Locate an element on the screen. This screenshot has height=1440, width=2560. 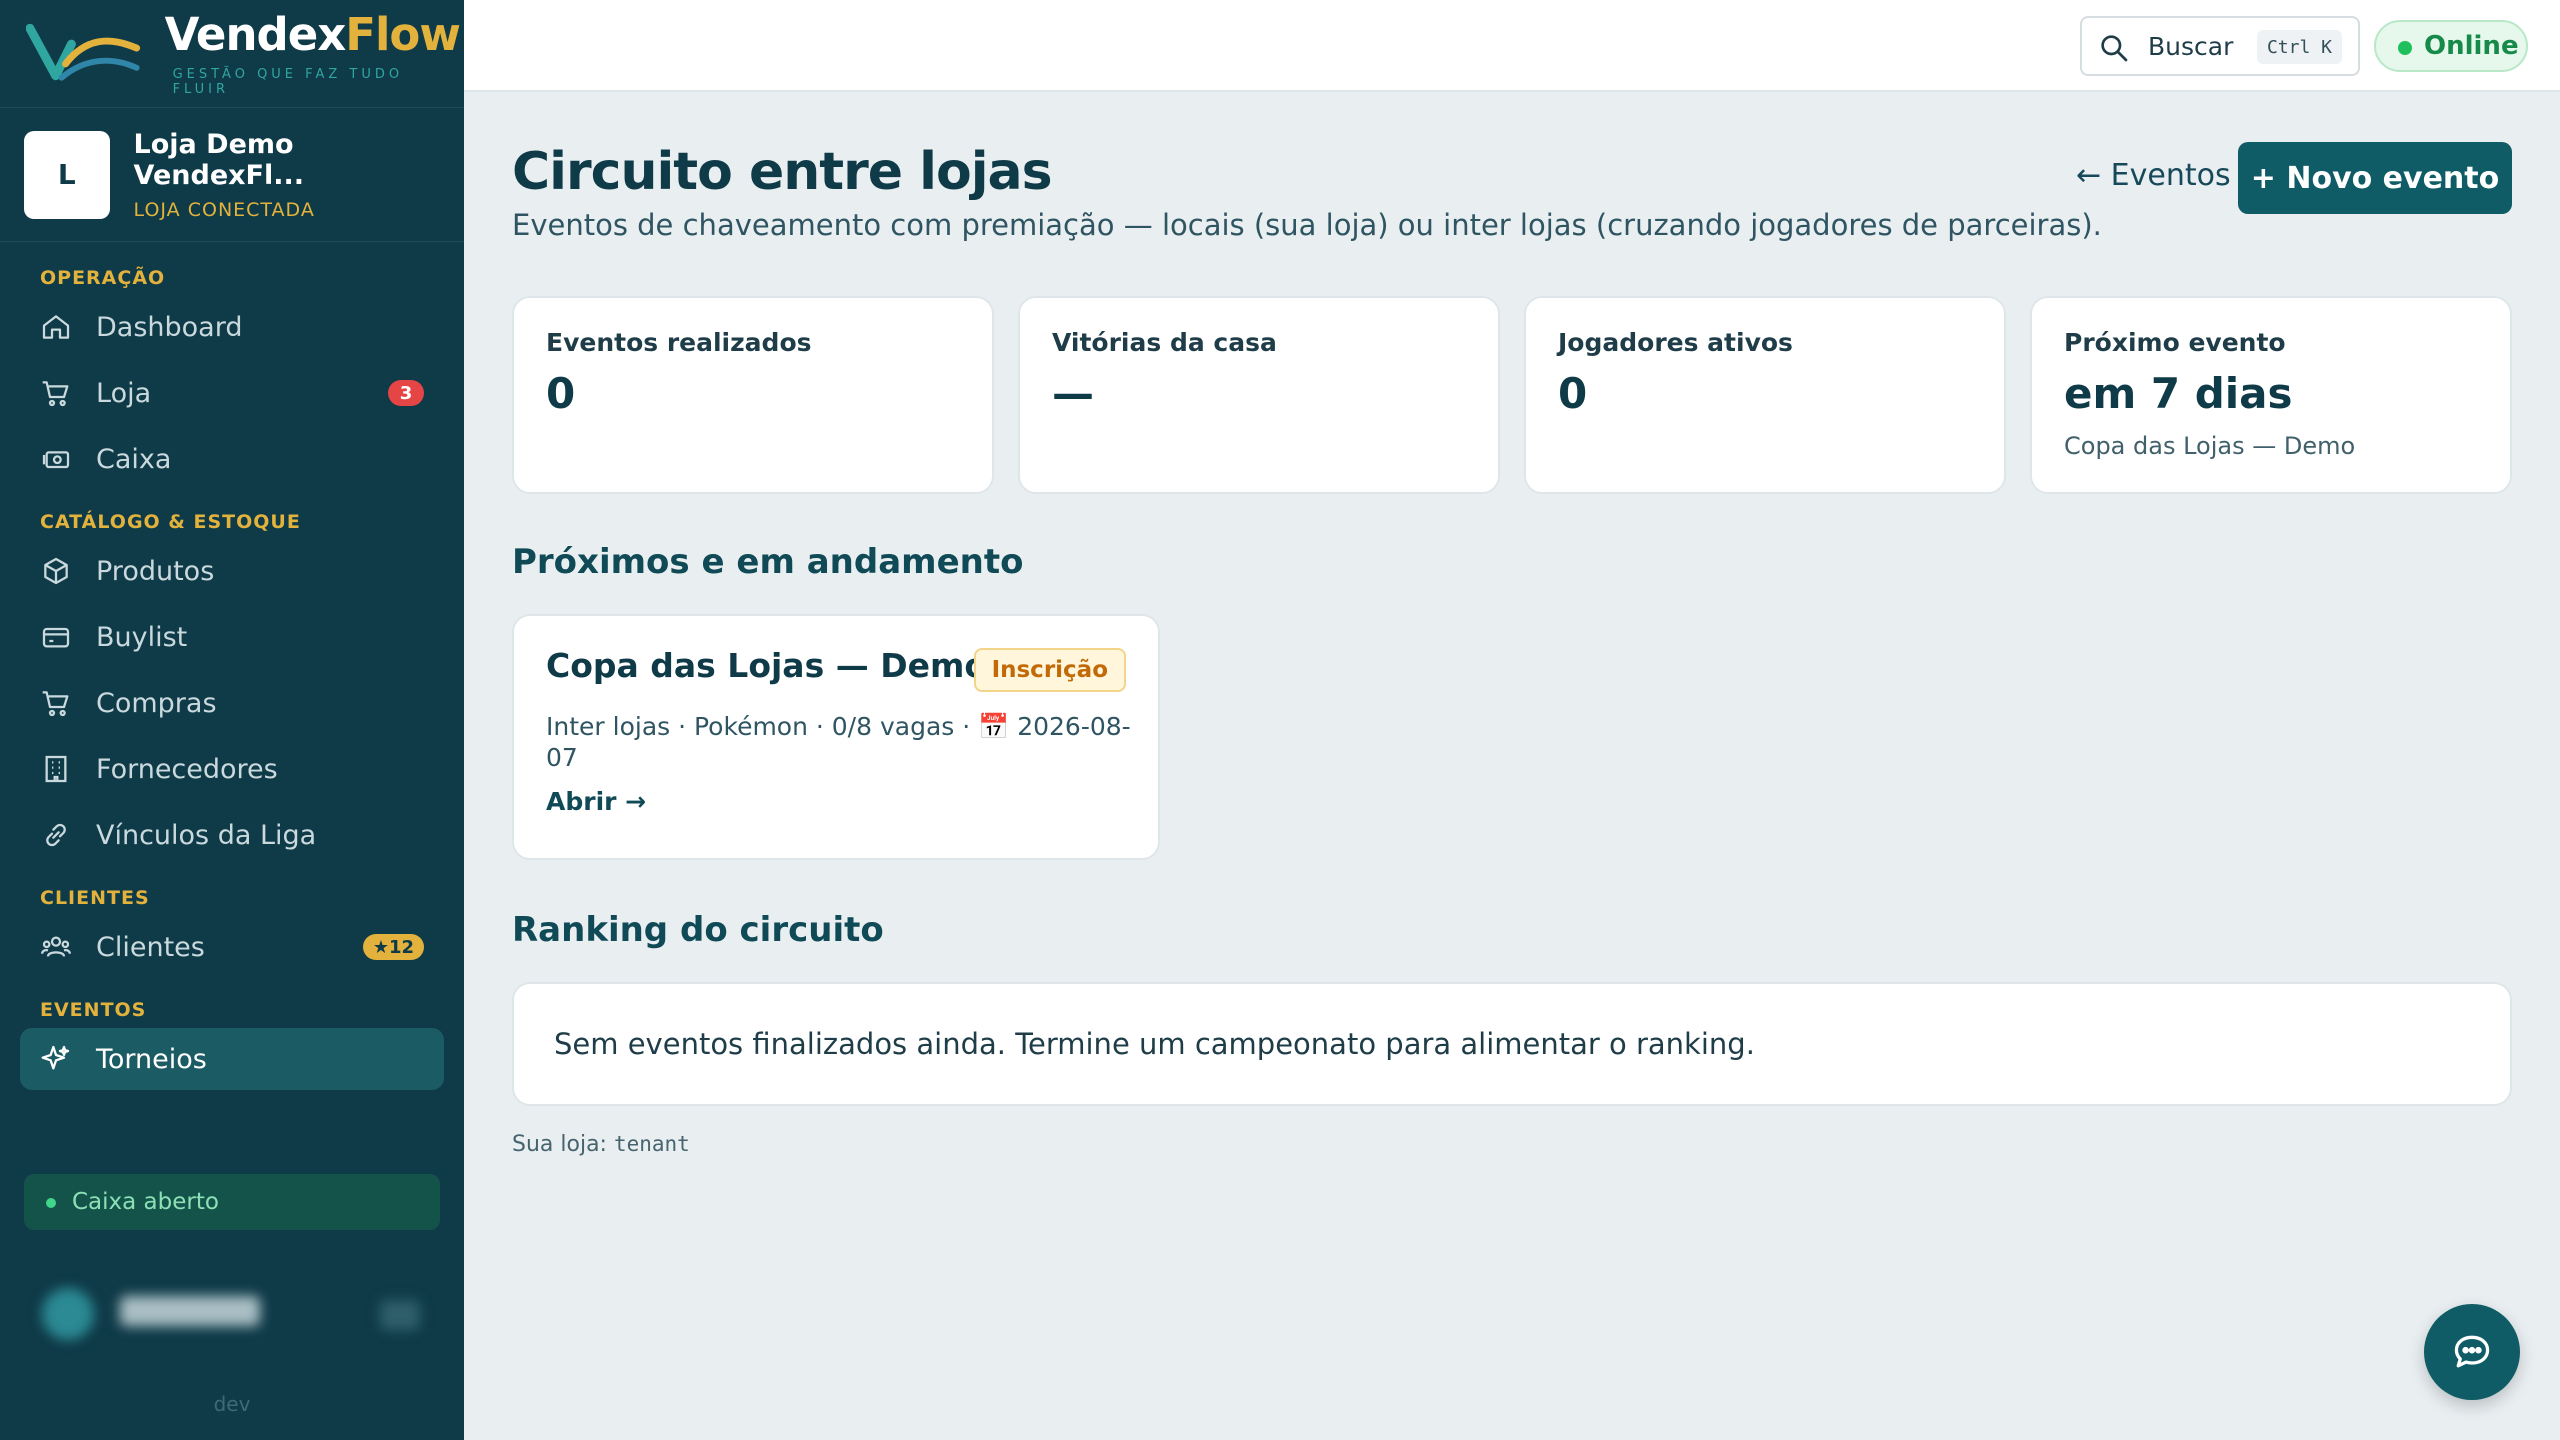
box-icon is located at coordinates (56, 571).